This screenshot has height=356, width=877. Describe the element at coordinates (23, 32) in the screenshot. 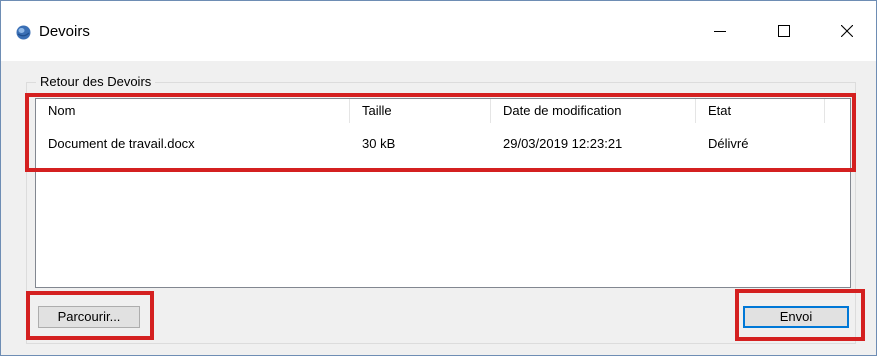

I see `app-globe-icon` at that location.